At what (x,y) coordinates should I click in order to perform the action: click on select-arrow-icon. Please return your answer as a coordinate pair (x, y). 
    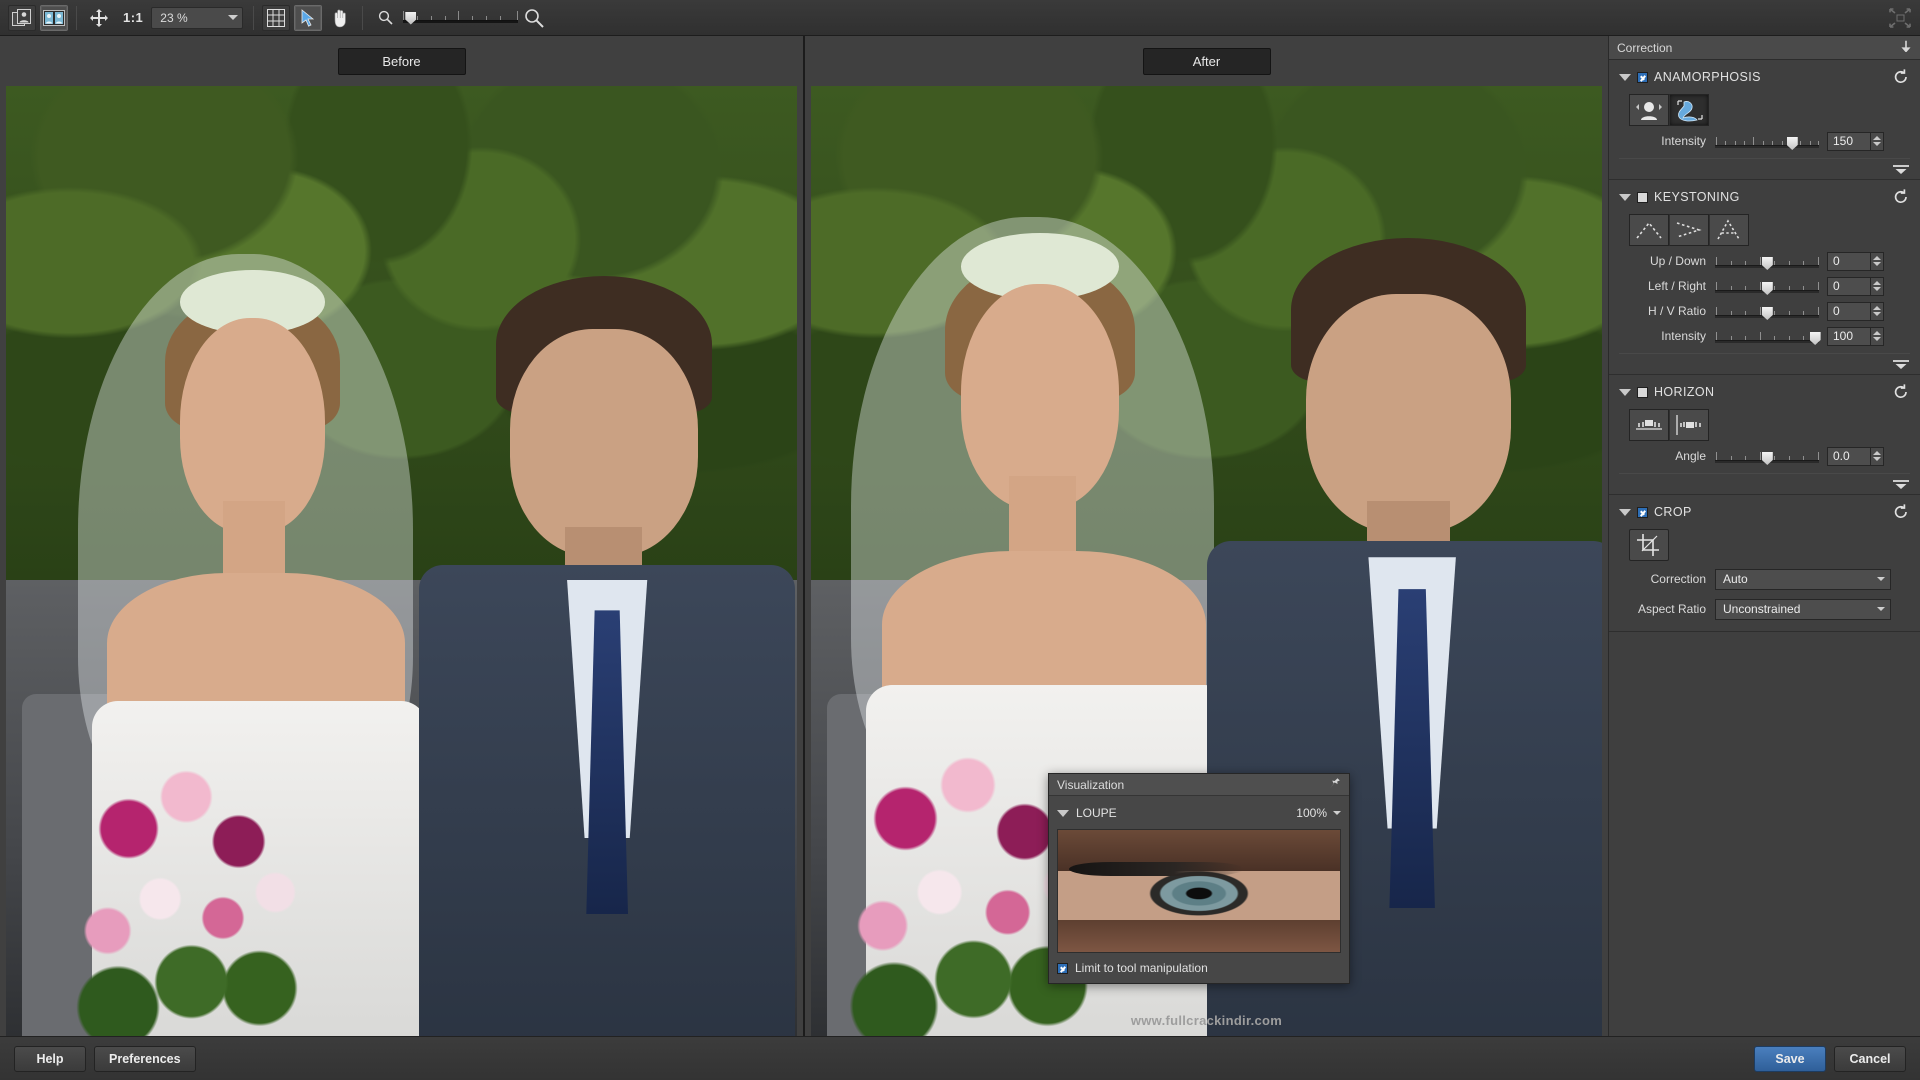
    Looking at the image, I should click on (308, 17).